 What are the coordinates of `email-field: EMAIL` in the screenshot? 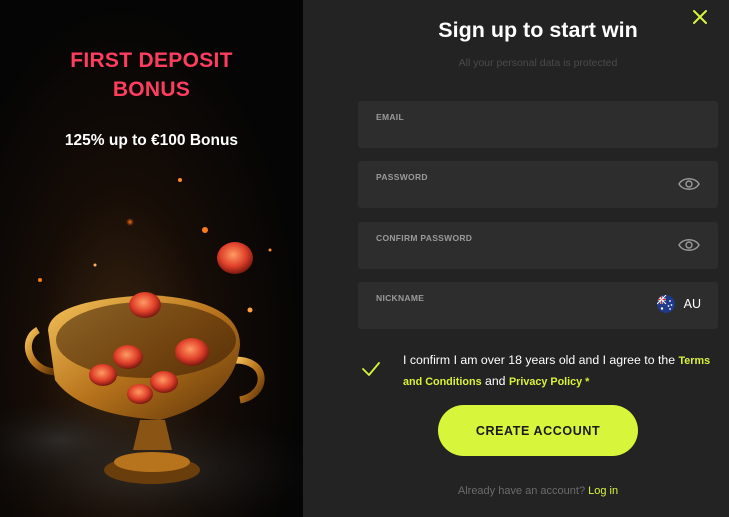 It's located at (538, 124).